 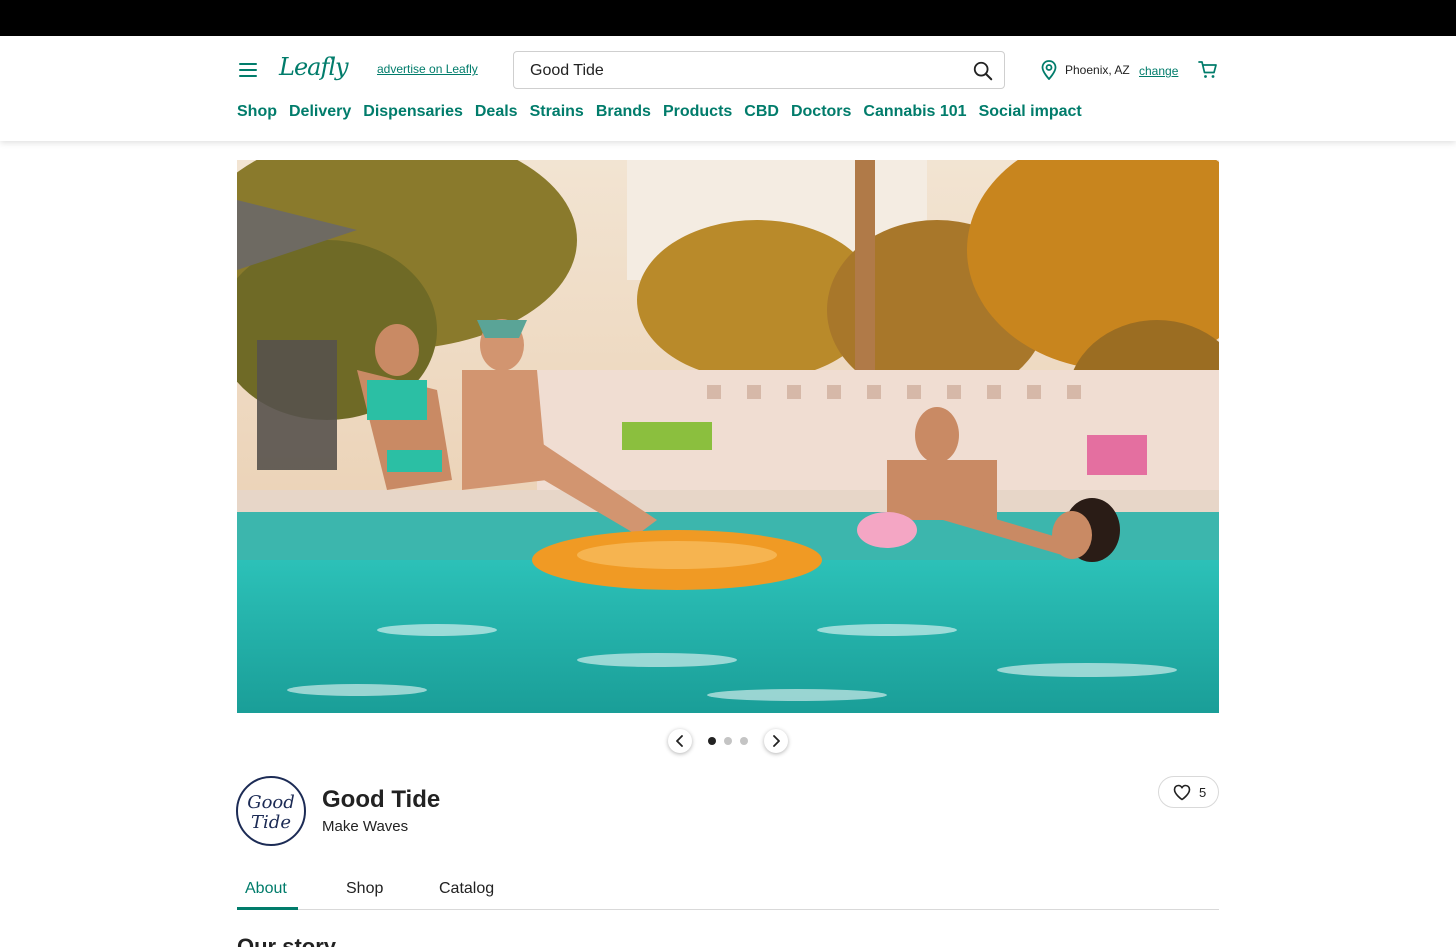 I want to click on section-heading: Our story, so click(x=287, y=940).